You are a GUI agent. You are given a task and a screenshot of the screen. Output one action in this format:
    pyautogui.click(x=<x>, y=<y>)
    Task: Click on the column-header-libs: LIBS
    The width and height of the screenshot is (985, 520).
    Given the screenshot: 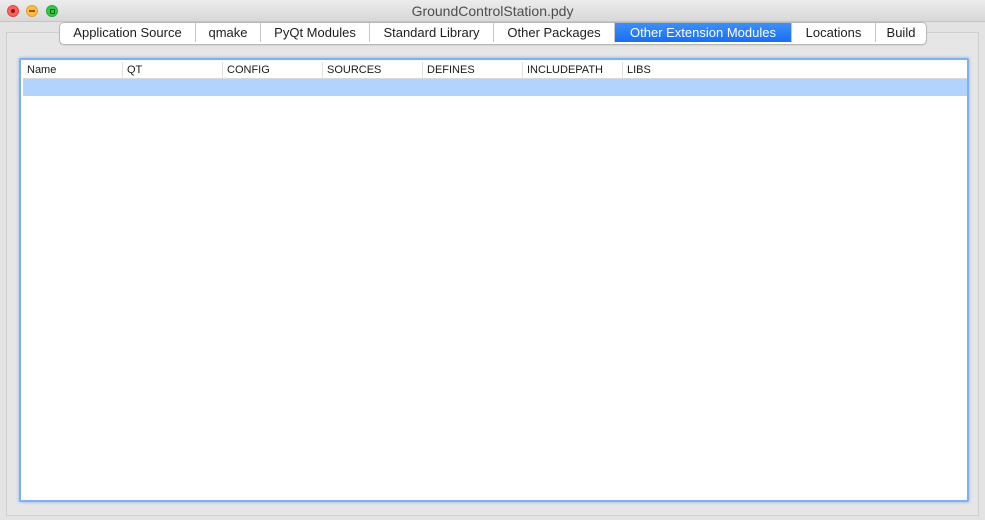 What is the action you would take?
    pyautogui.click(x=795, y=70)
    